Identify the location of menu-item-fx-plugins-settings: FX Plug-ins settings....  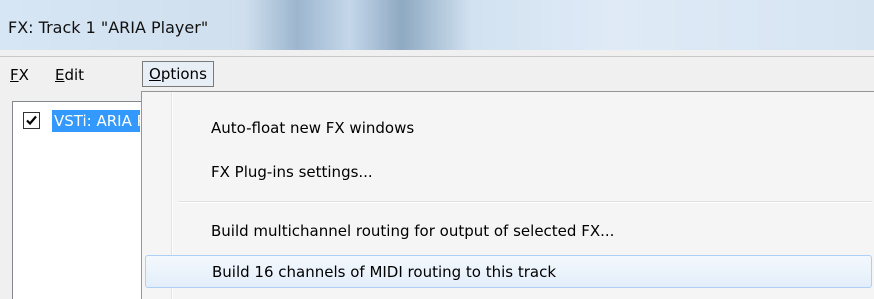
(508, 172).